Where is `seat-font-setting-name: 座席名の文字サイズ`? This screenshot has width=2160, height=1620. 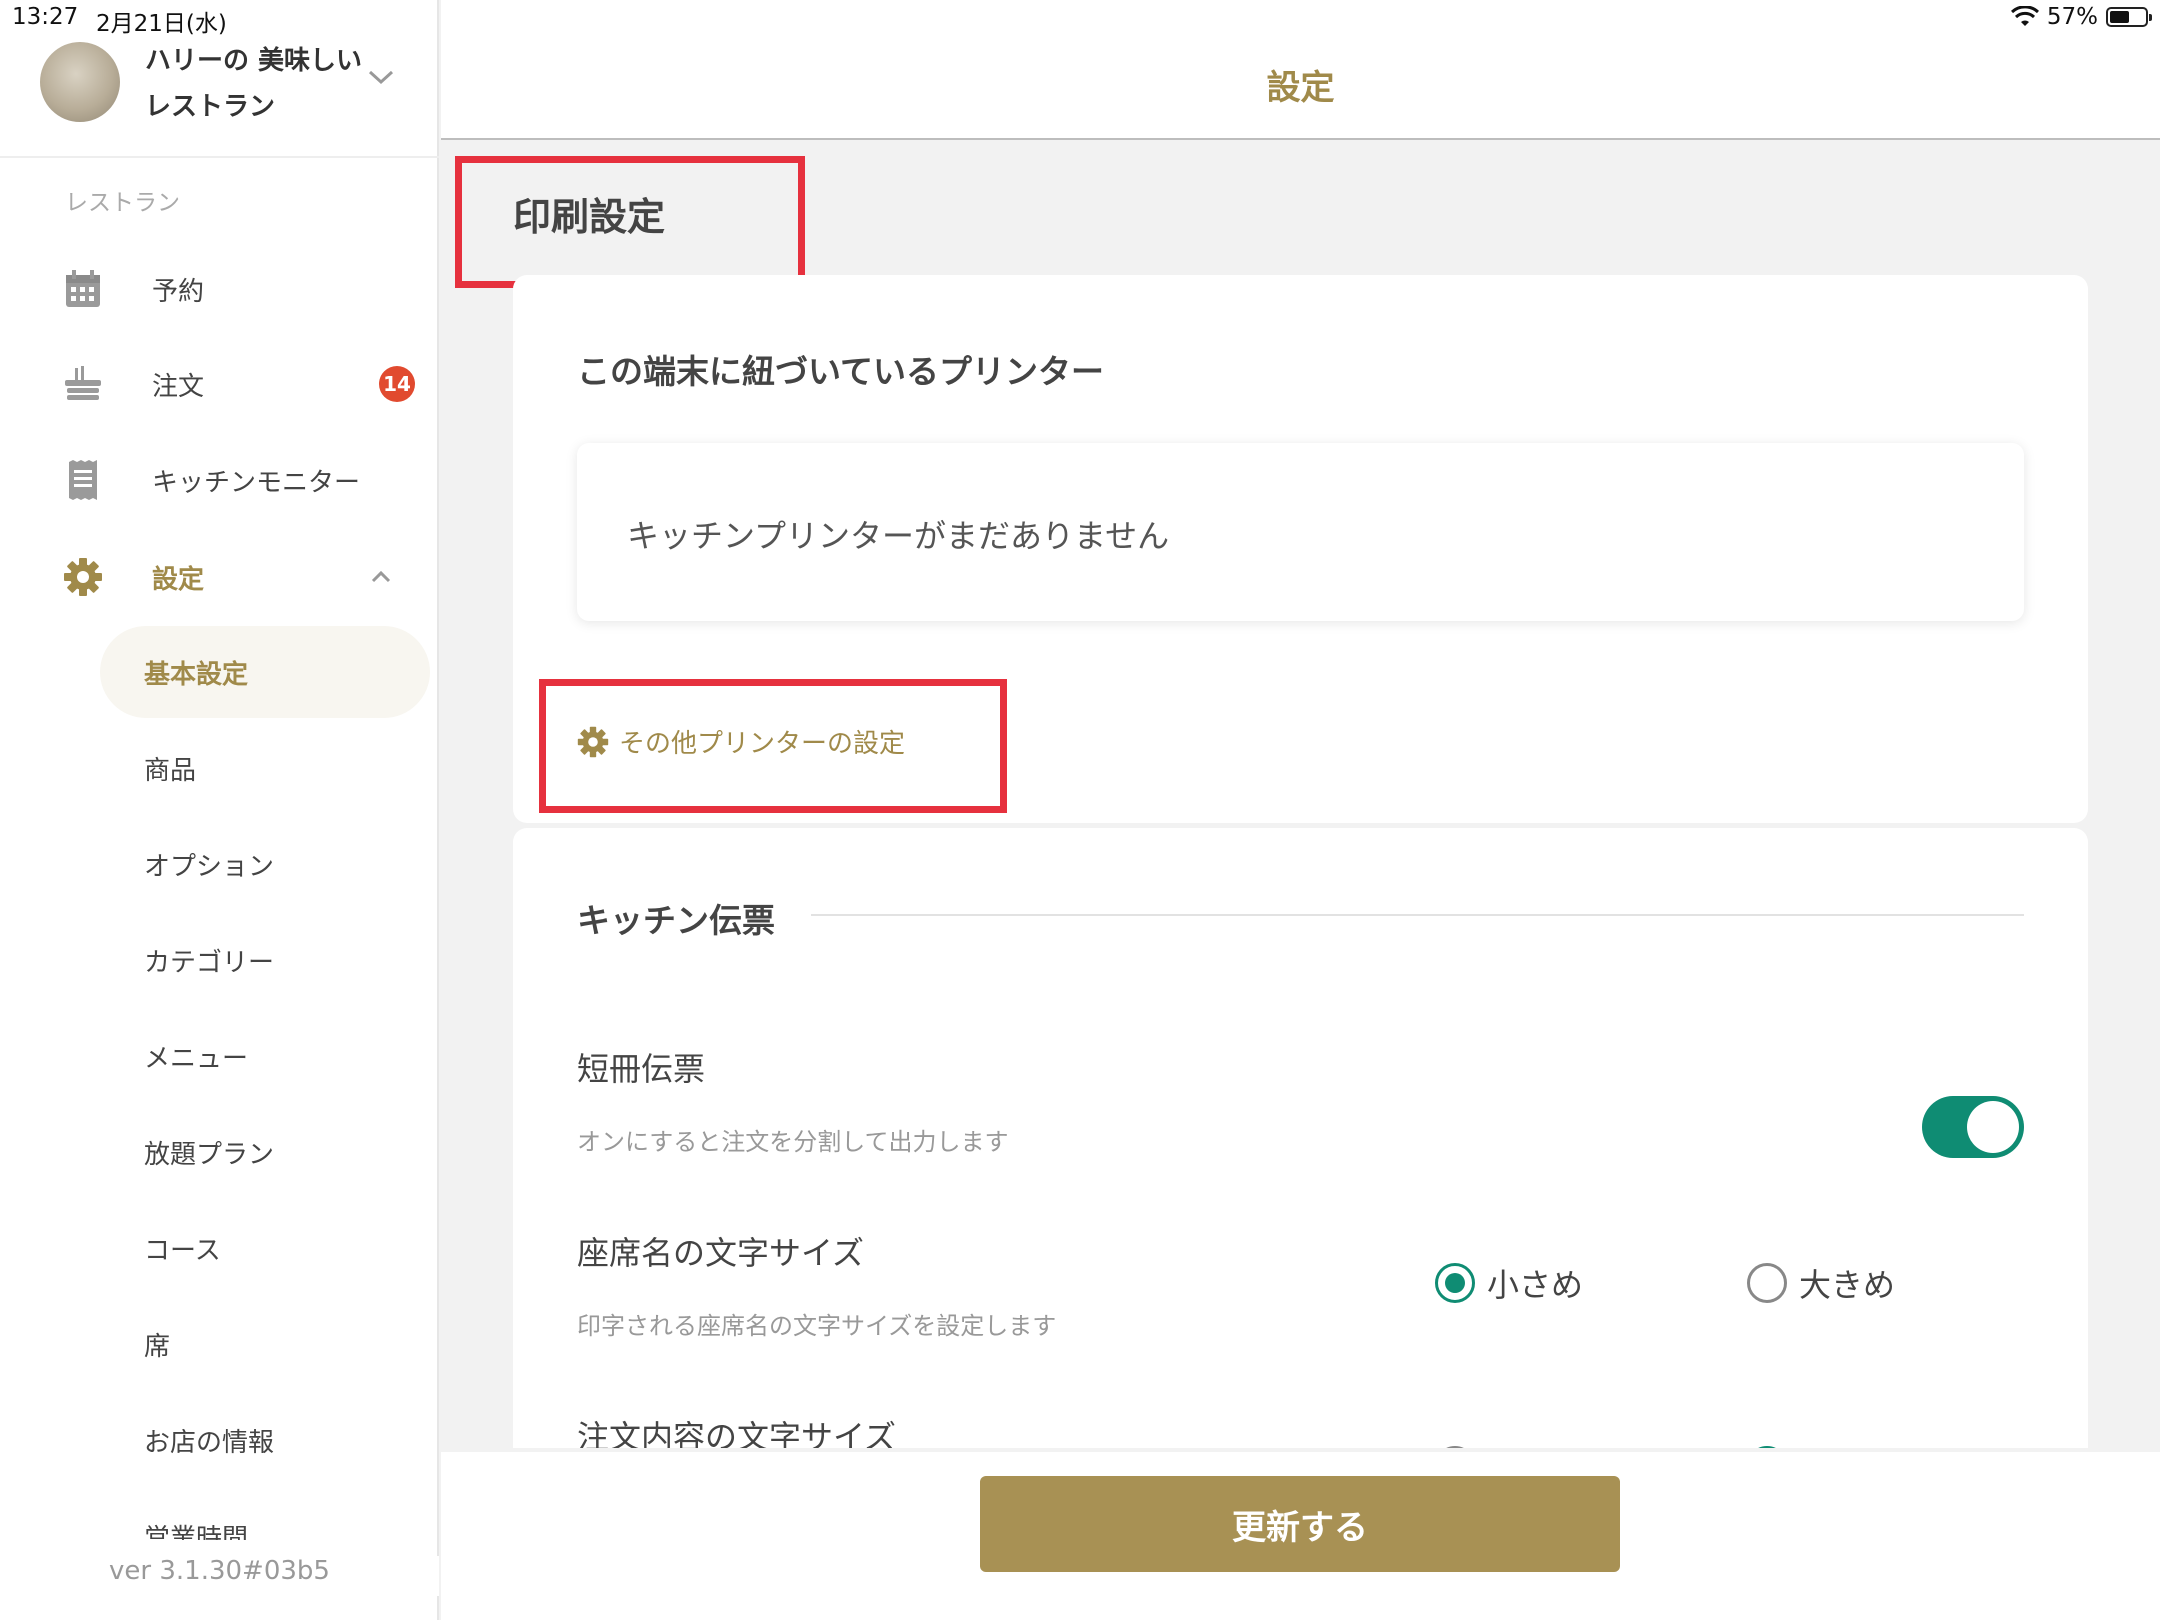 seat-font-setting-name: 座席名の文字サイズ is located at coordinates (721, 1253).